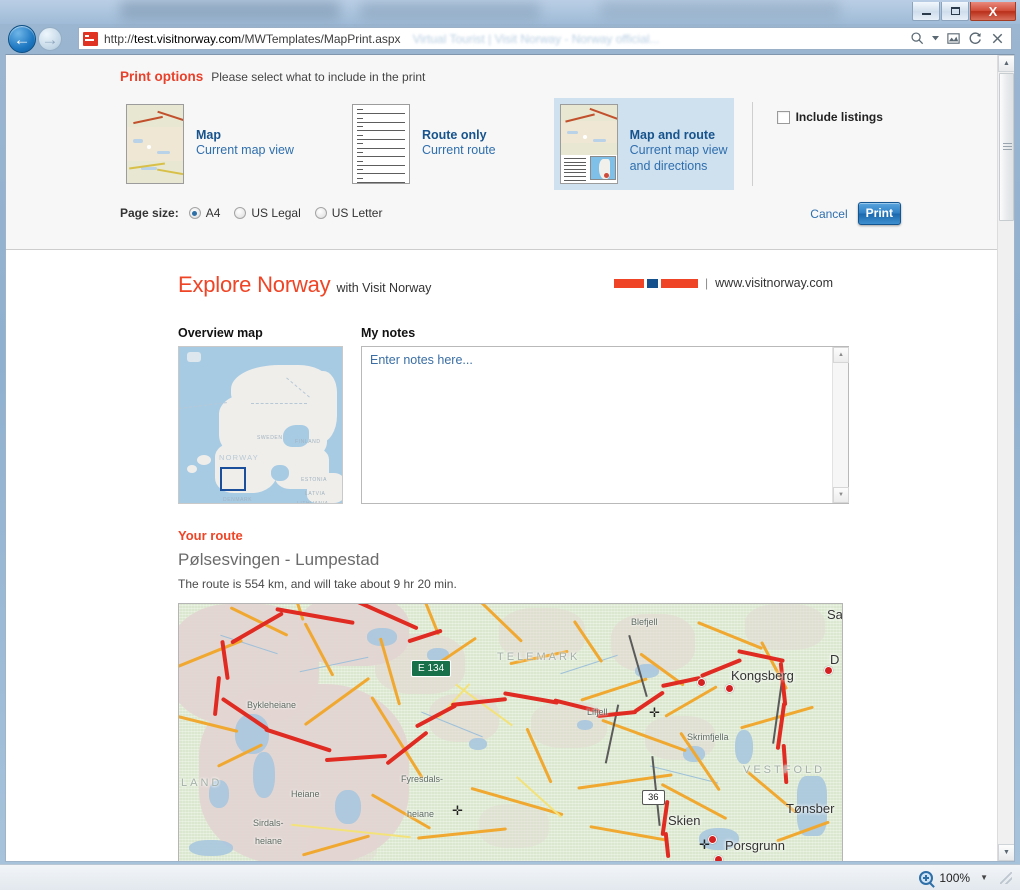 The image size is (1020, 890). I want to click on notes-scrollbar: ▲ ▼, so click(840, 425).